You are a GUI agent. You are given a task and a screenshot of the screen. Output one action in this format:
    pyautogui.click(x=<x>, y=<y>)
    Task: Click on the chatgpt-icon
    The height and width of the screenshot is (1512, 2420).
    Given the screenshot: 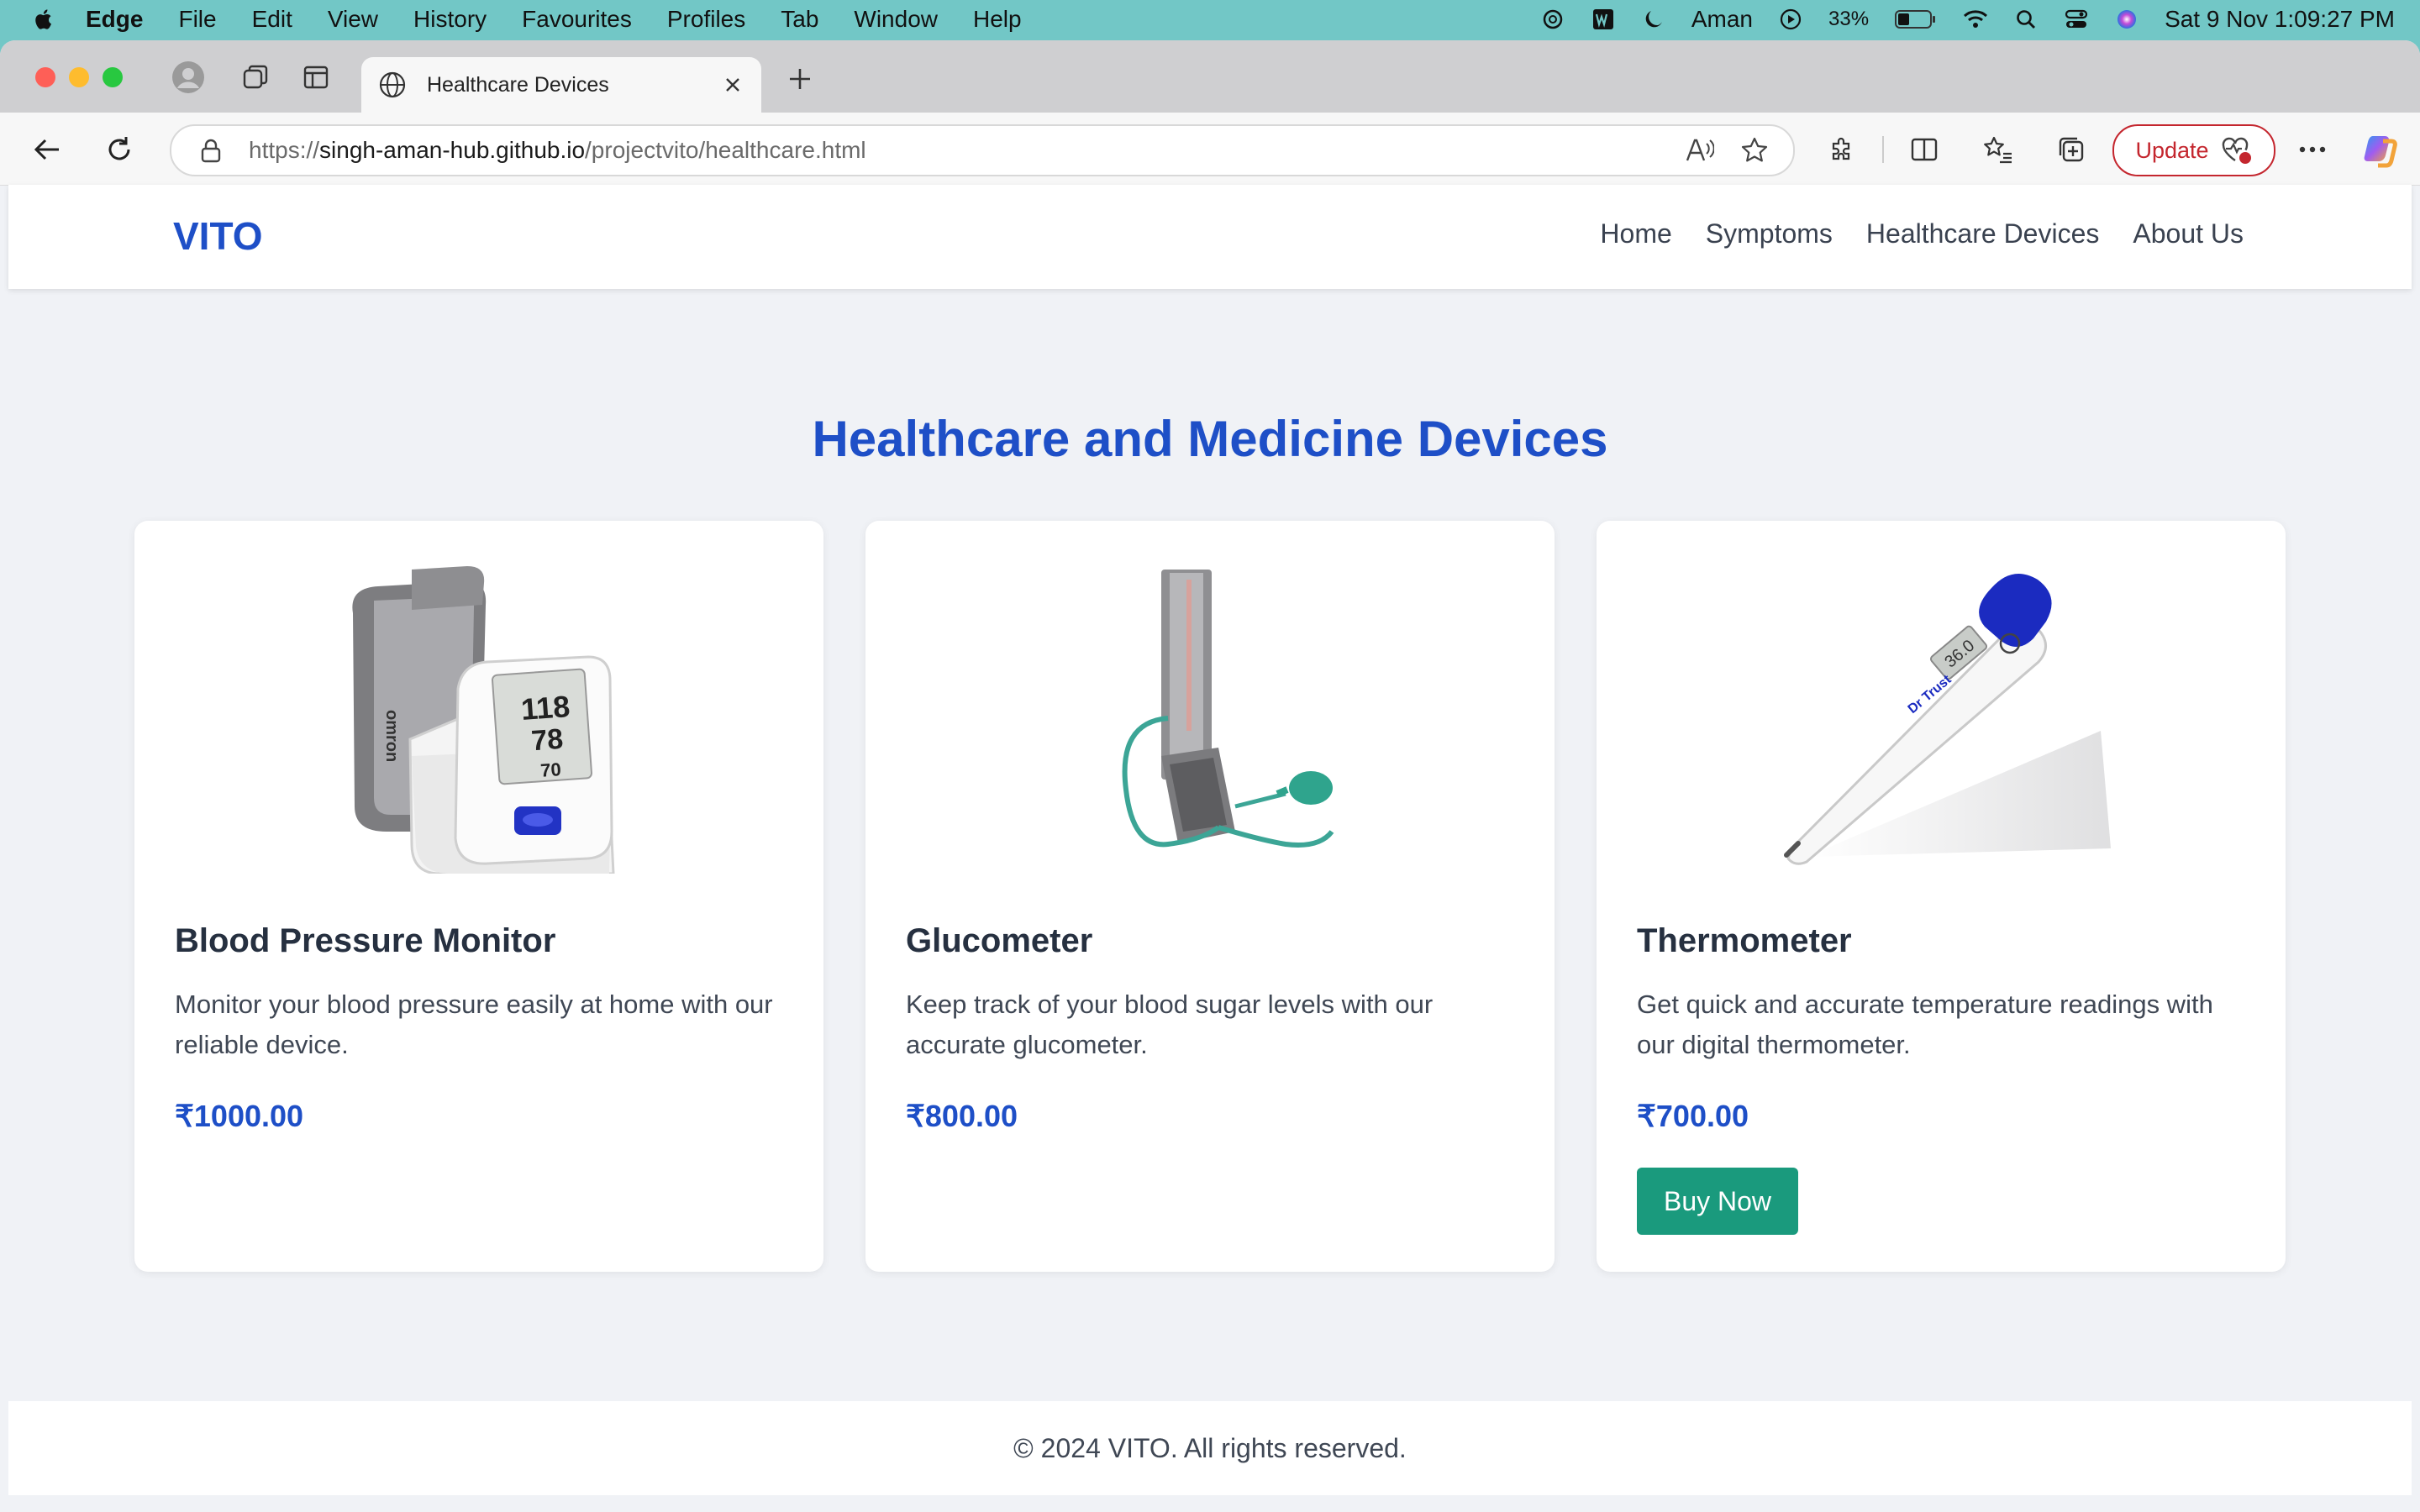 What is the action you would take?
    pyautogui.click(x=1553, y=19)
    